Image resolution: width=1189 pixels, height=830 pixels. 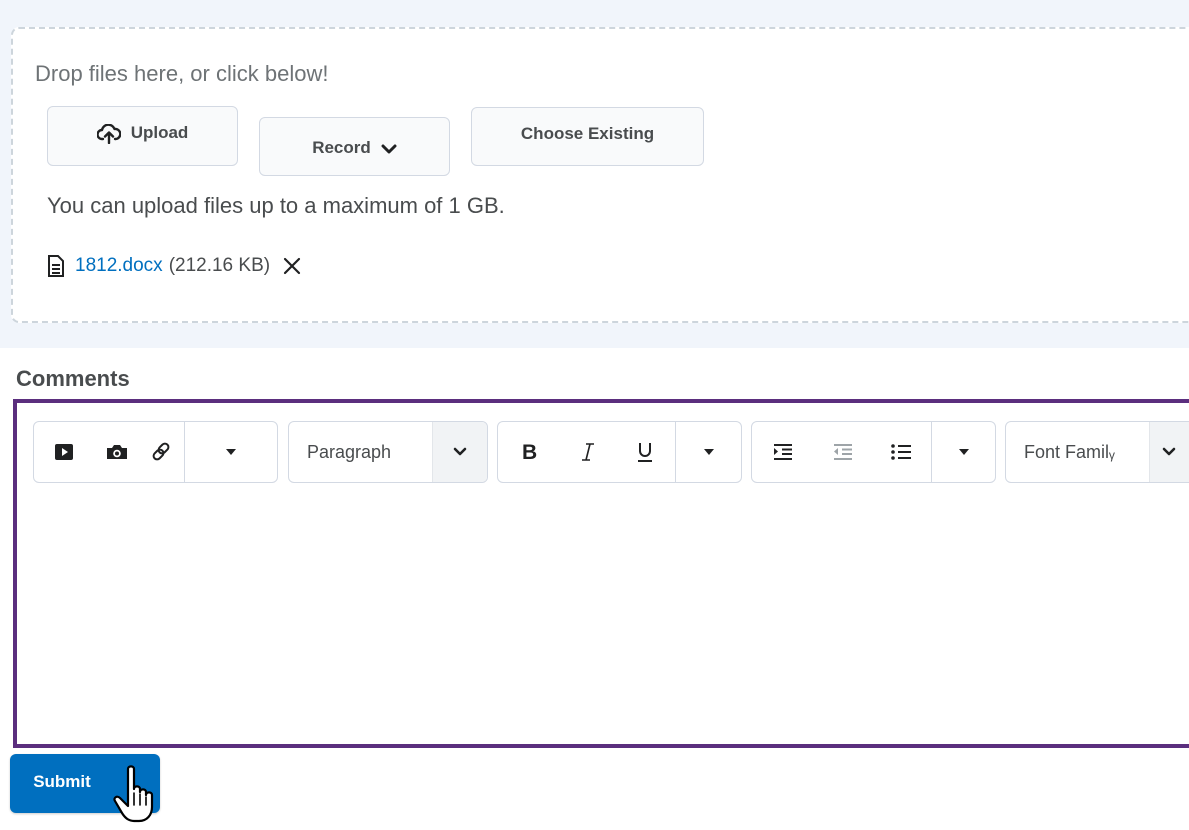 I want to click on bold-icon: B, so click(x=529, y=452).